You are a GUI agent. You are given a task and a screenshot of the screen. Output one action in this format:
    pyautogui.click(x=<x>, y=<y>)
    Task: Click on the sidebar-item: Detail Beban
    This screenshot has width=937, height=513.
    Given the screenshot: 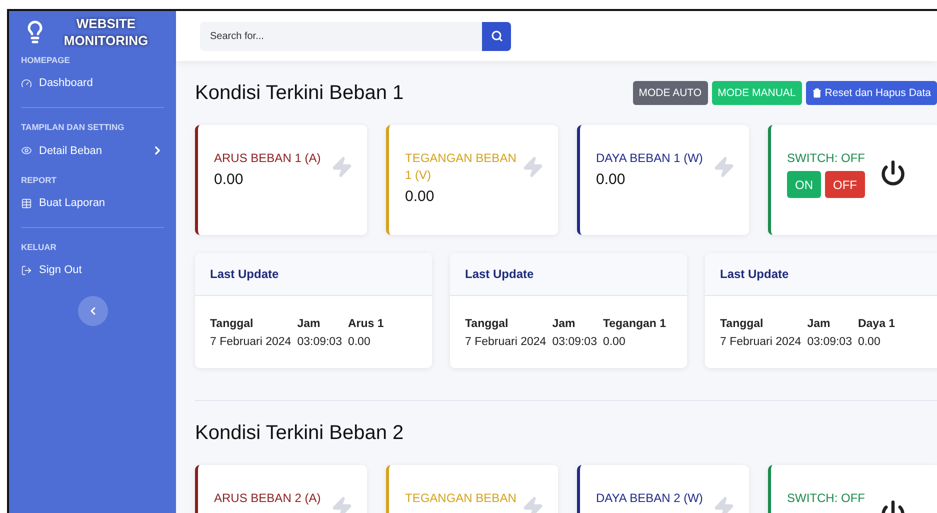 What is the action you would take?
    pyautogui.click(x=92, y=146)
    